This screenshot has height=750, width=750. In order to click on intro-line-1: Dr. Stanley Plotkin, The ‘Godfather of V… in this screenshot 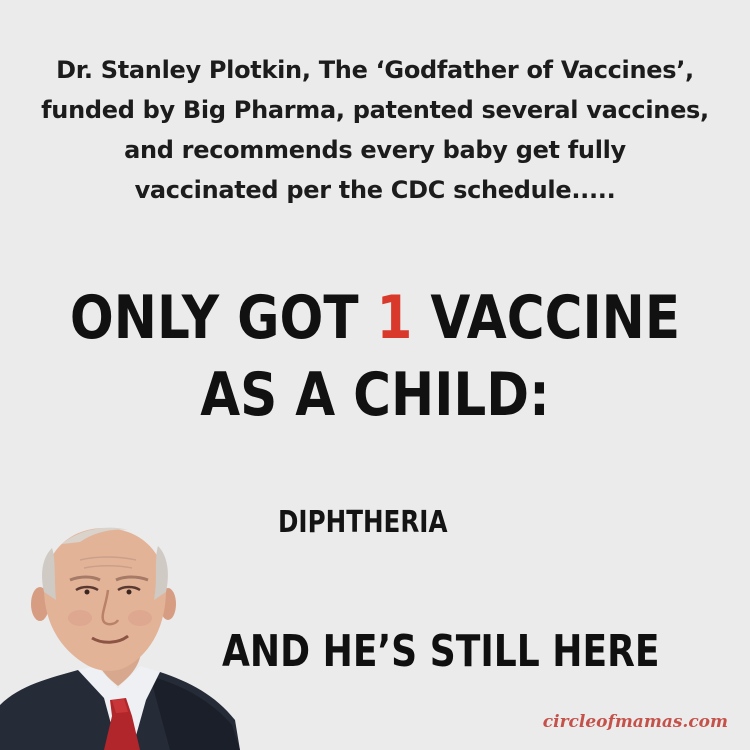, I will do `click(375, 70)`.